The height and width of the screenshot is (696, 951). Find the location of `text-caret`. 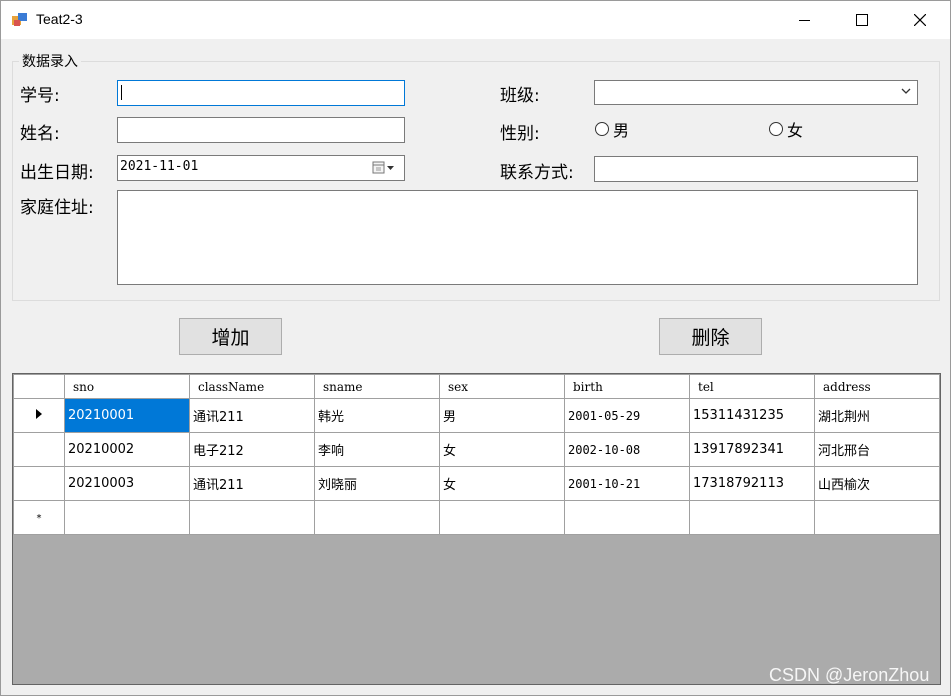

text-caret is located at coordinates (121, 92).